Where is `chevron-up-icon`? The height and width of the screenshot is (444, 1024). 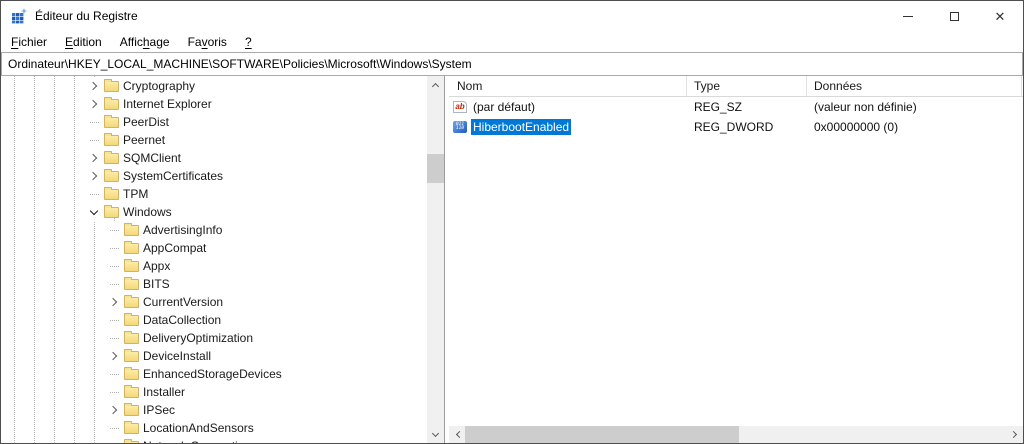
chevron-up-icon is located at coordinates (435, 86).